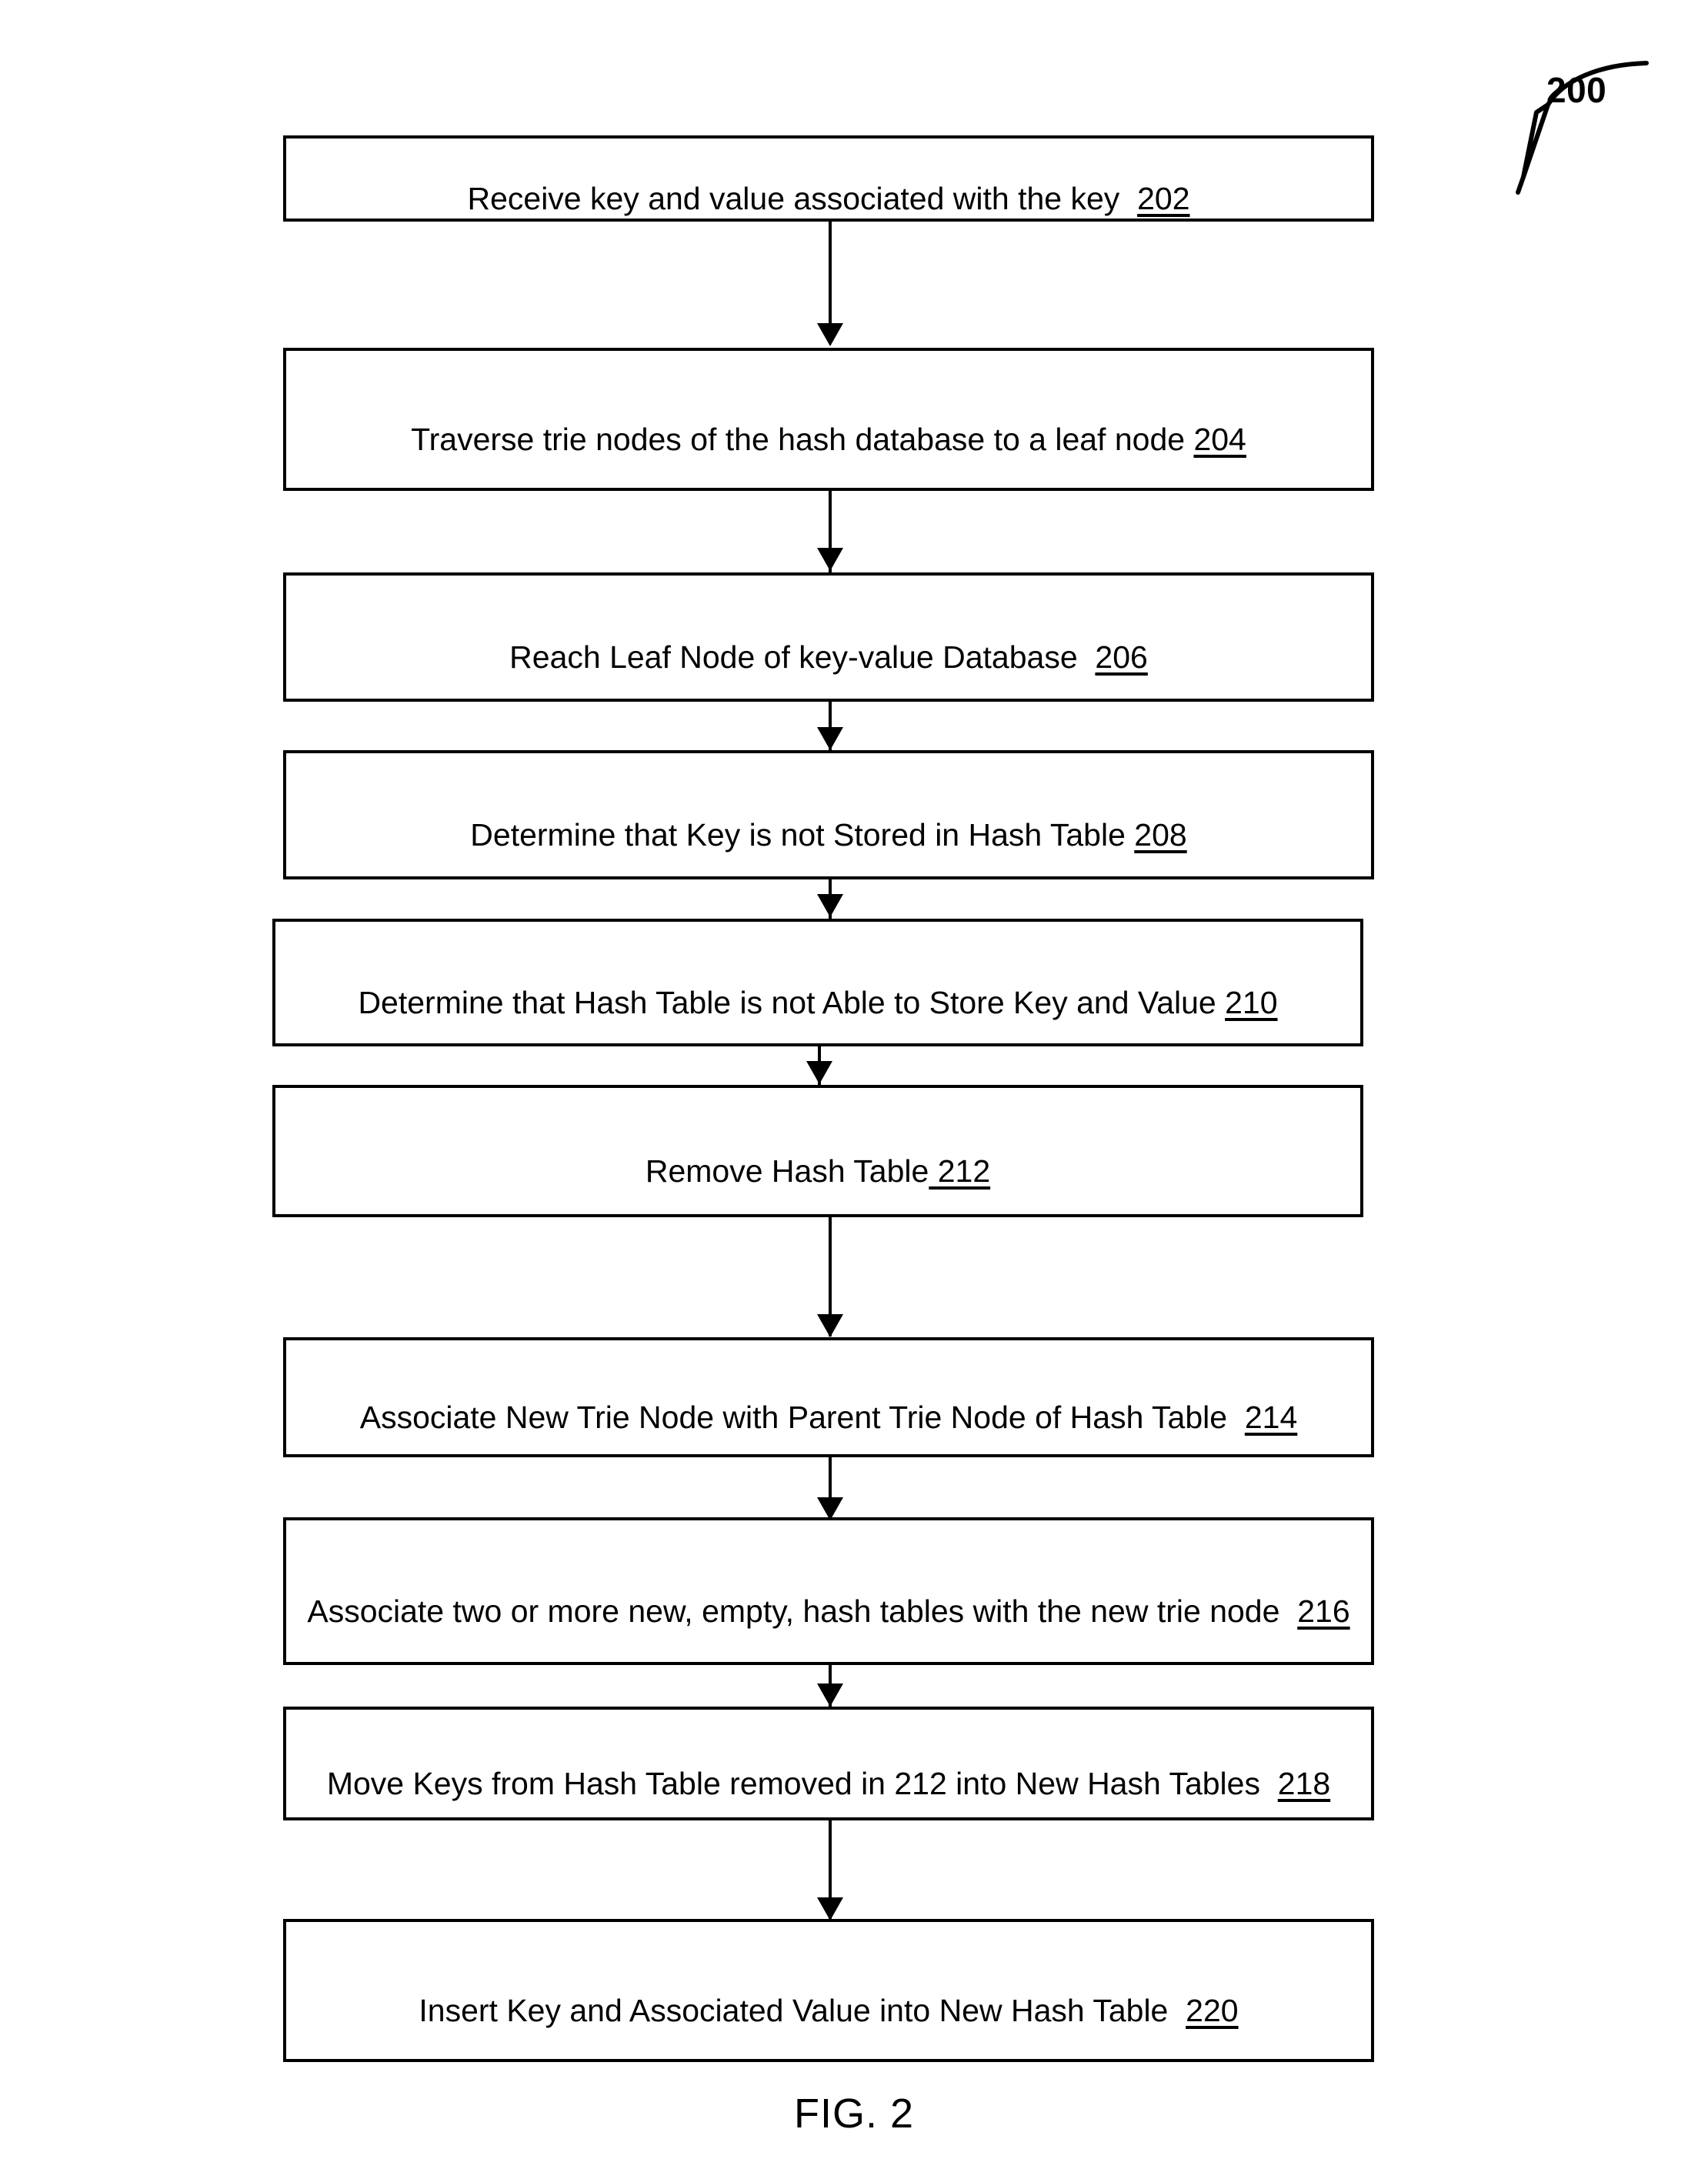  Describe the element at coordinates (854, 2114) in the screenshot. I see `figure-caption: FIG. 2` at that location.